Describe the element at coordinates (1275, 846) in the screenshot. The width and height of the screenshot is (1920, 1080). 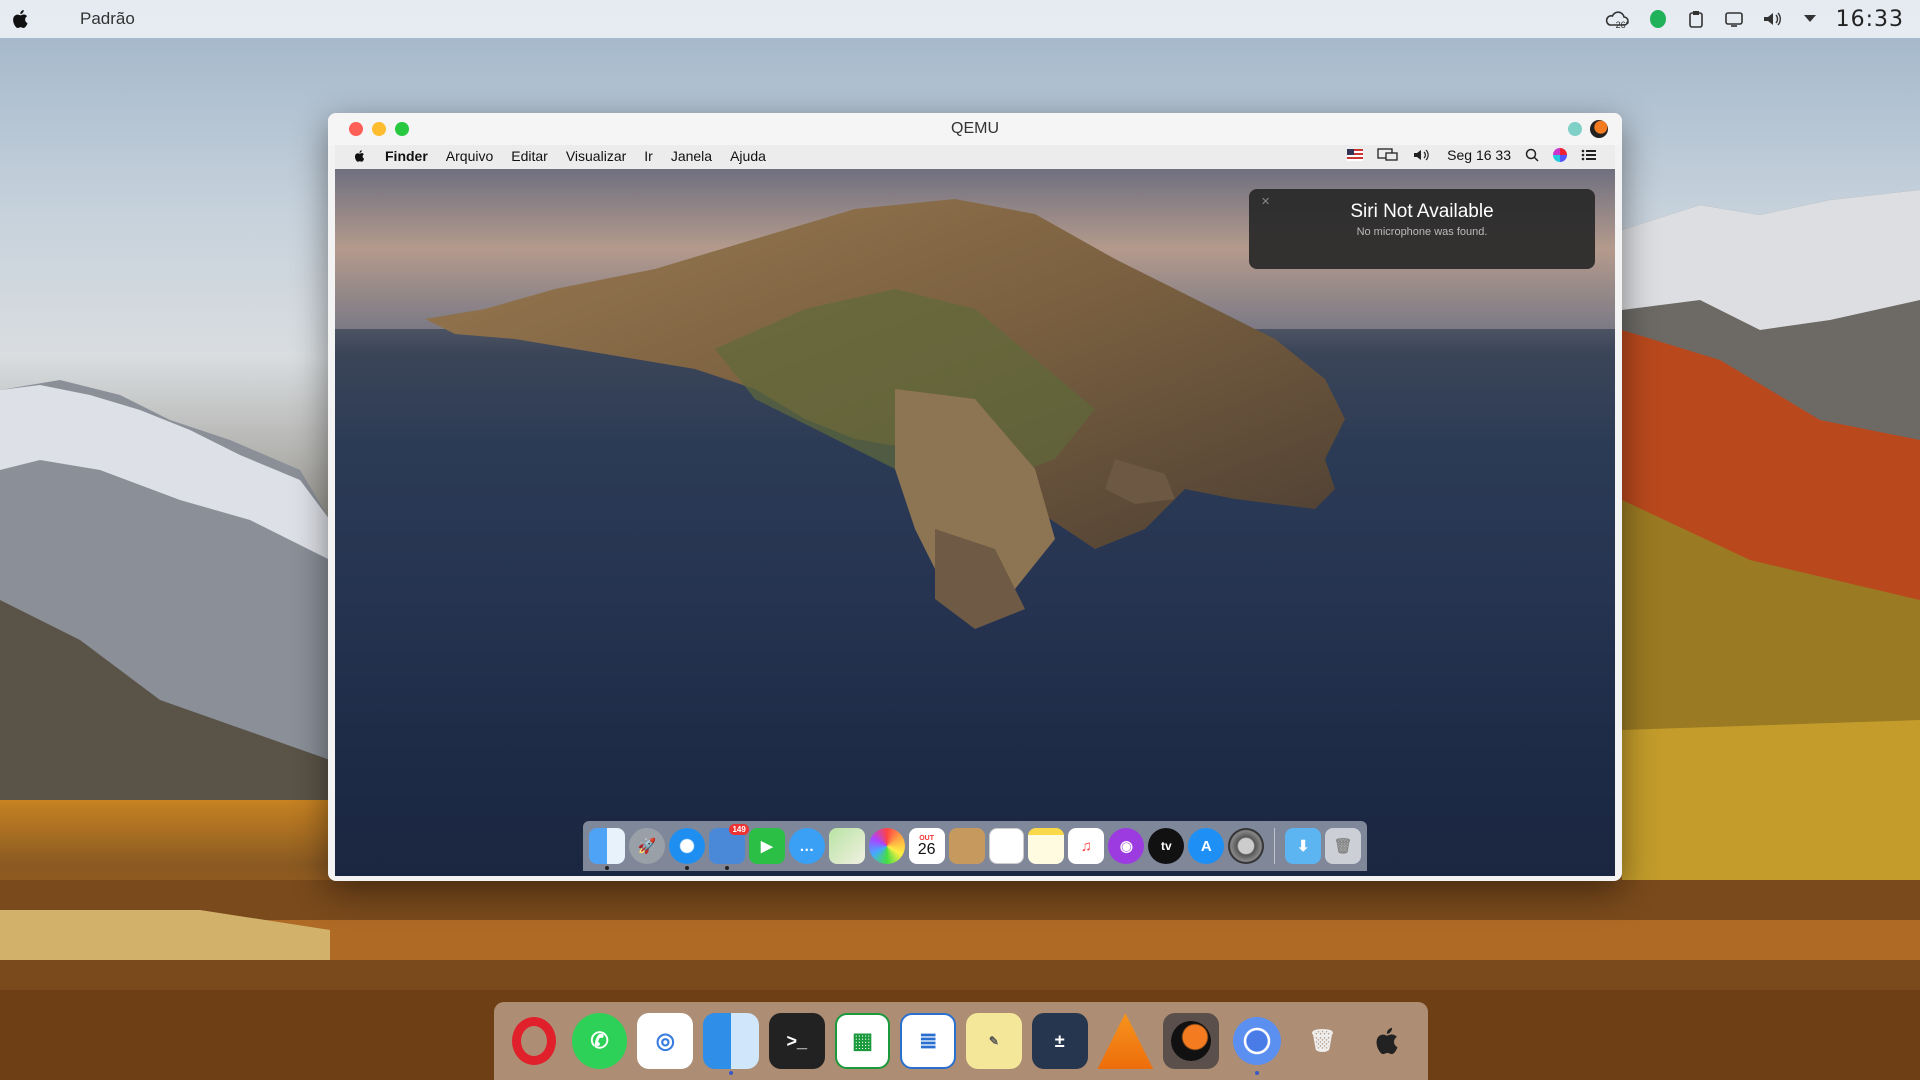
I see `dock-separator` at that location.